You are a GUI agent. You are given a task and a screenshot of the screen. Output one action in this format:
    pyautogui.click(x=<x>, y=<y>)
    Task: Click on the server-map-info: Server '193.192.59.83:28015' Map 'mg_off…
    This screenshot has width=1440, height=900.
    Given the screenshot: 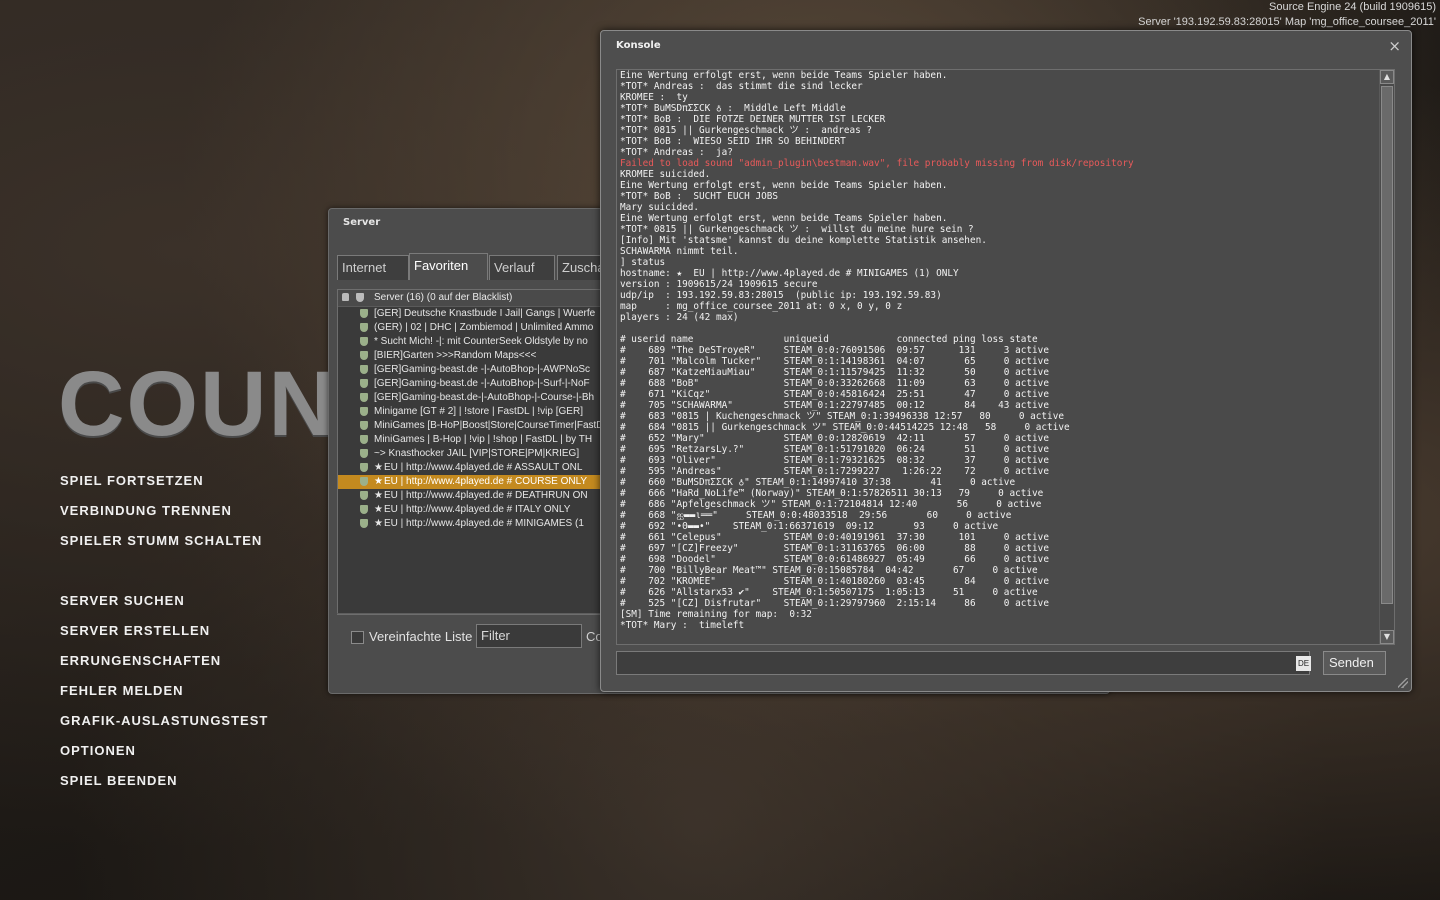 What is the action you would take?
    pyautogui.click(x=1287, y=22)
    